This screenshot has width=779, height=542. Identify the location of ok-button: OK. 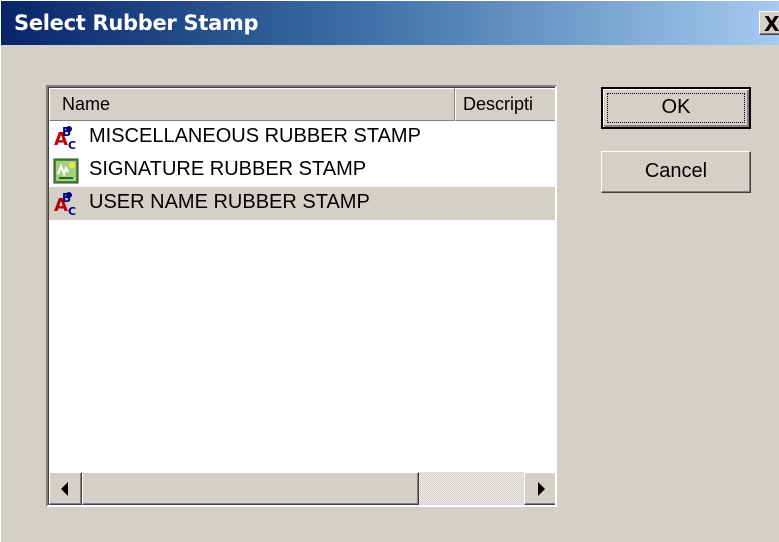
(676, 108).